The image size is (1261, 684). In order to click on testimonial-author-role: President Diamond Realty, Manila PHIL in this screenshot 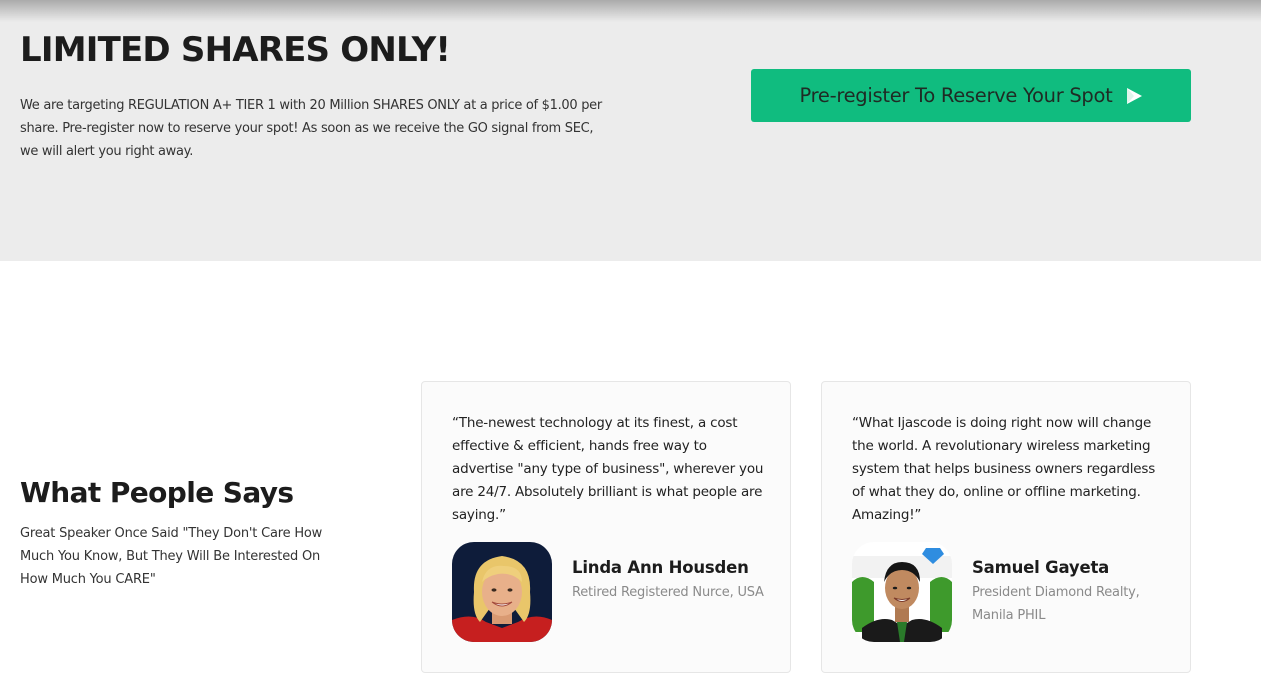, I will do `click(1056, 604)`.